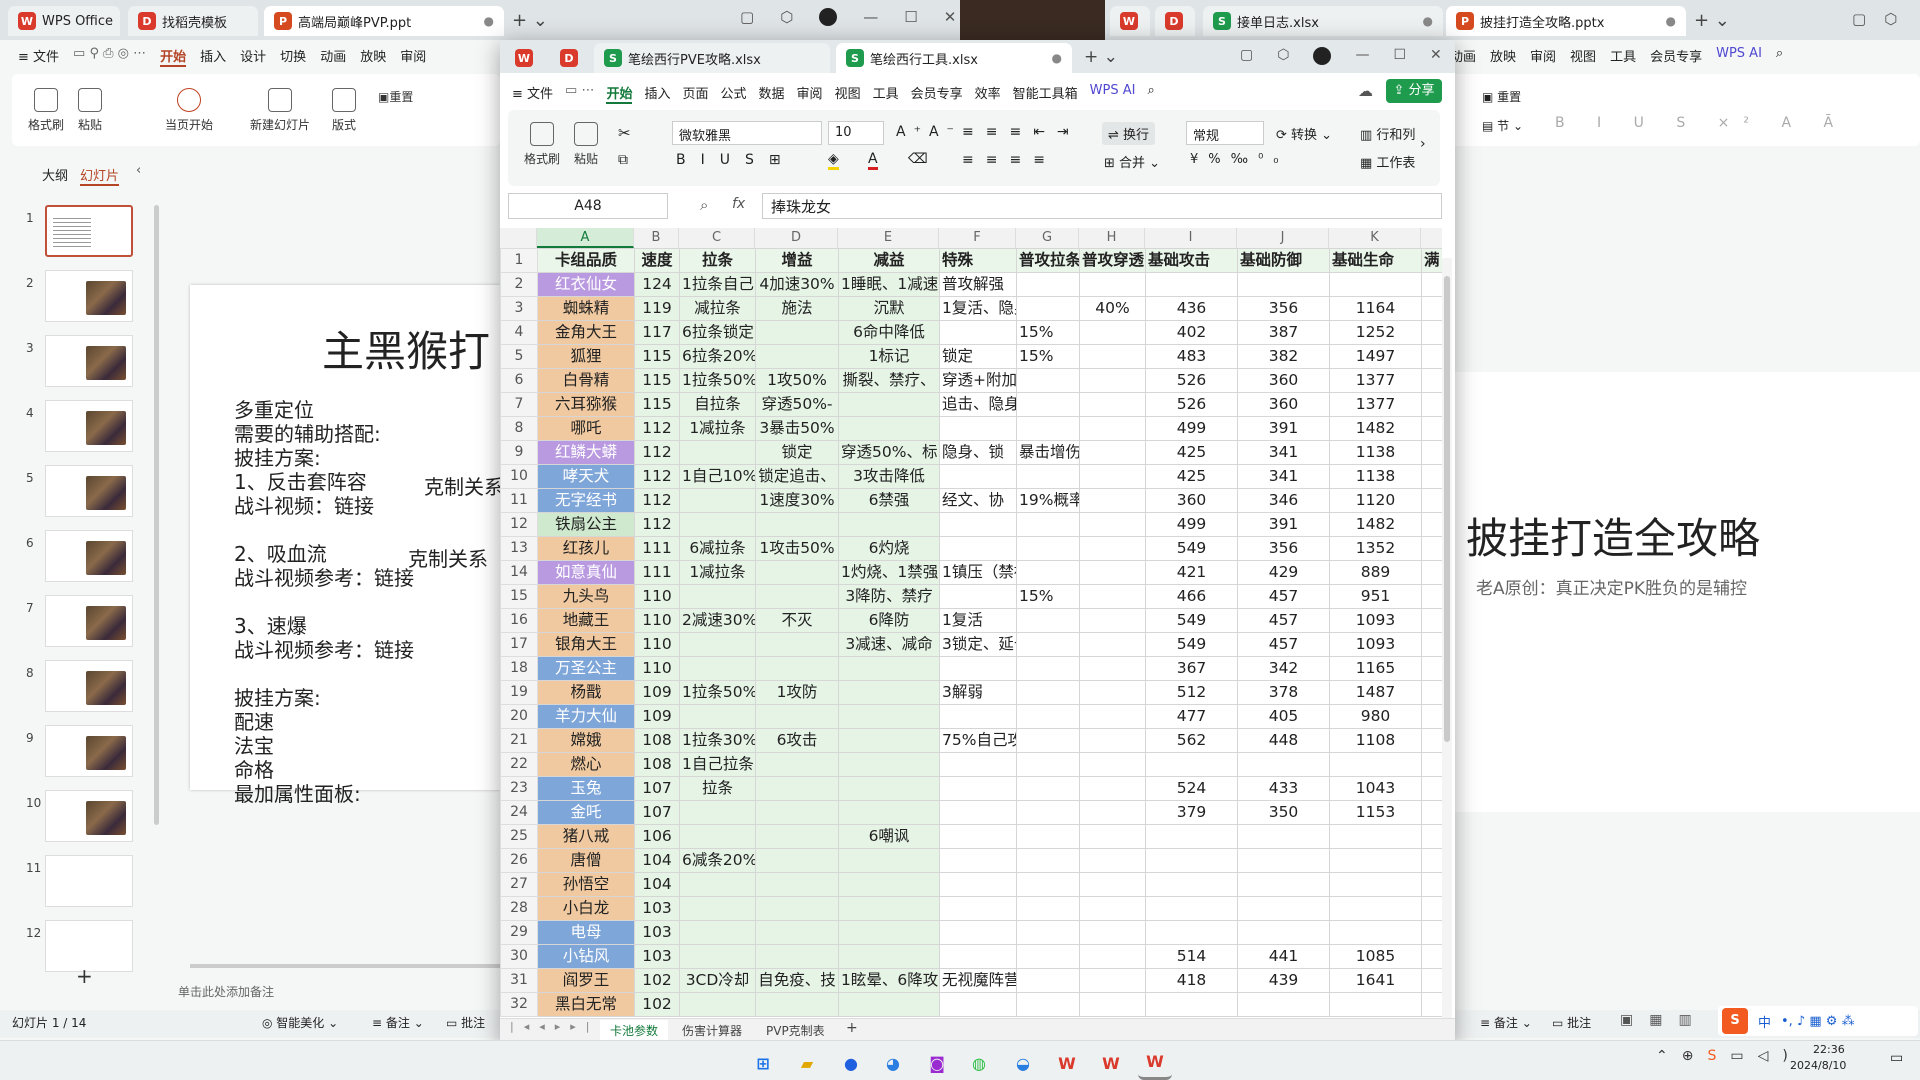 The height and width of the screenshot is (1080, 1920). What do you see at coordinates (657, 500) in the screenshot?
I see `table-cell: 112` at bounding box center [657, 500].